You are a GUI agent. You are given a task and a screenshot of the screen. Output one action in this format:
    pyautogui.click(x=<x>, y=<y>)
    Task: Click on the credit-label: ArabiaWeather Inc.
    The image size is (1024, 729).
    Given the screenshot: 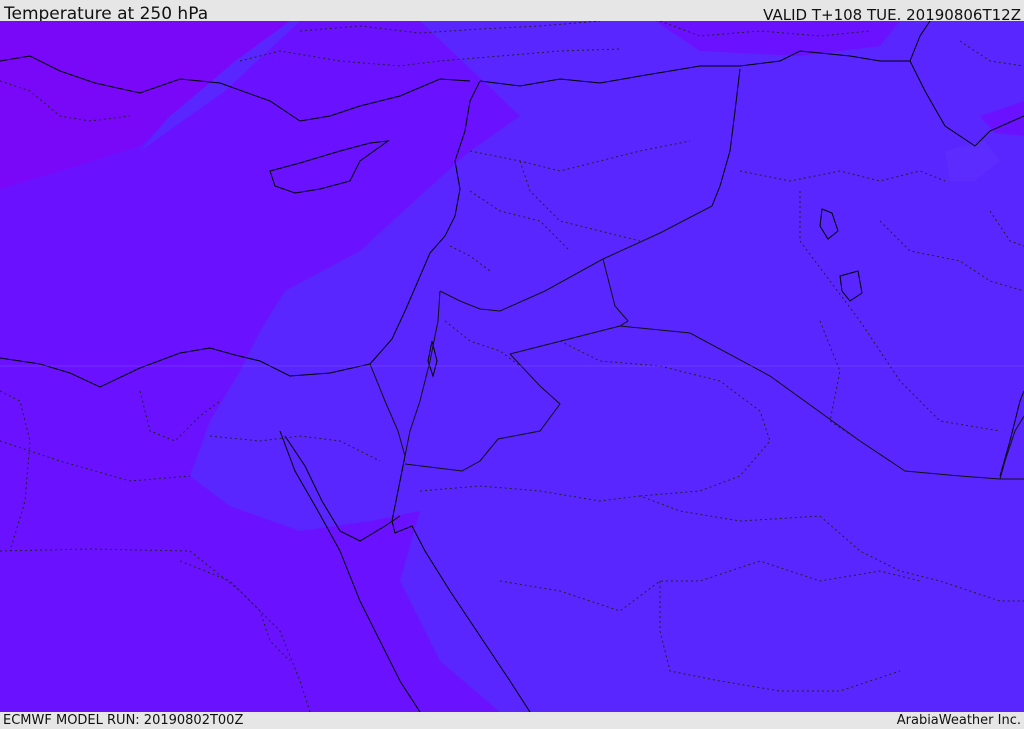 What is the action you would take?
    pyautogui.click(x=958, y=720)
    